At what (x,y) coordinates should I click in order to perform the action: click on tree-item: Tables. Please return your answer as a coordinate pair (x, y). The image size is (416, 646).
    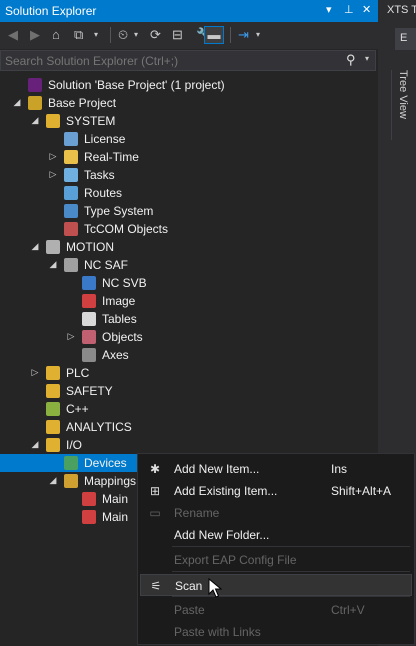
    Looking at the image, I should click on (189, 319).